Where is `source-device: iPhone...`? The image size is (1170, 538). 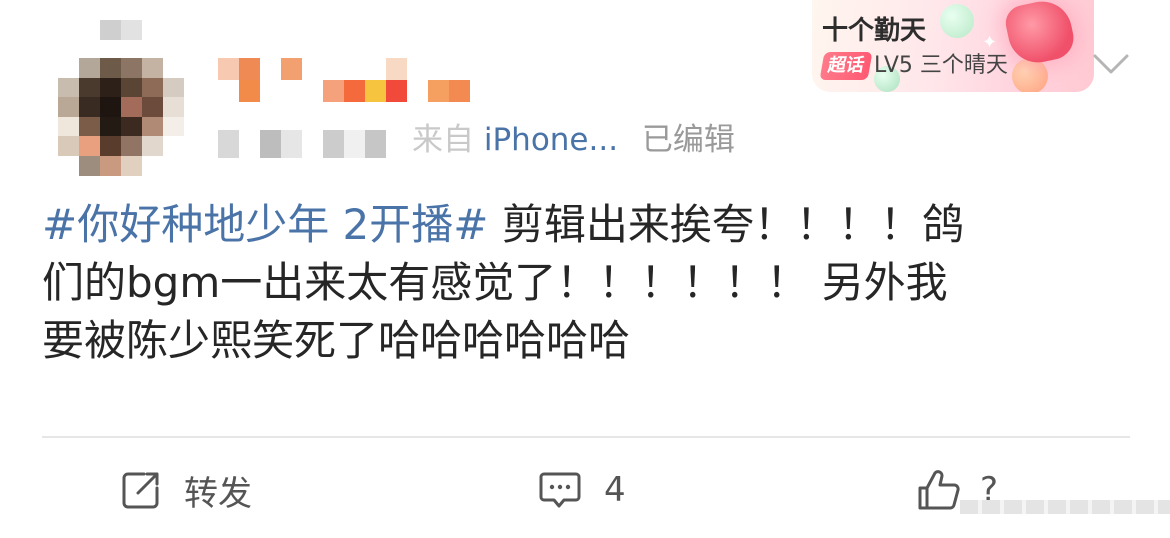 source-device: iPhone... is located at coordinates (551, 140).